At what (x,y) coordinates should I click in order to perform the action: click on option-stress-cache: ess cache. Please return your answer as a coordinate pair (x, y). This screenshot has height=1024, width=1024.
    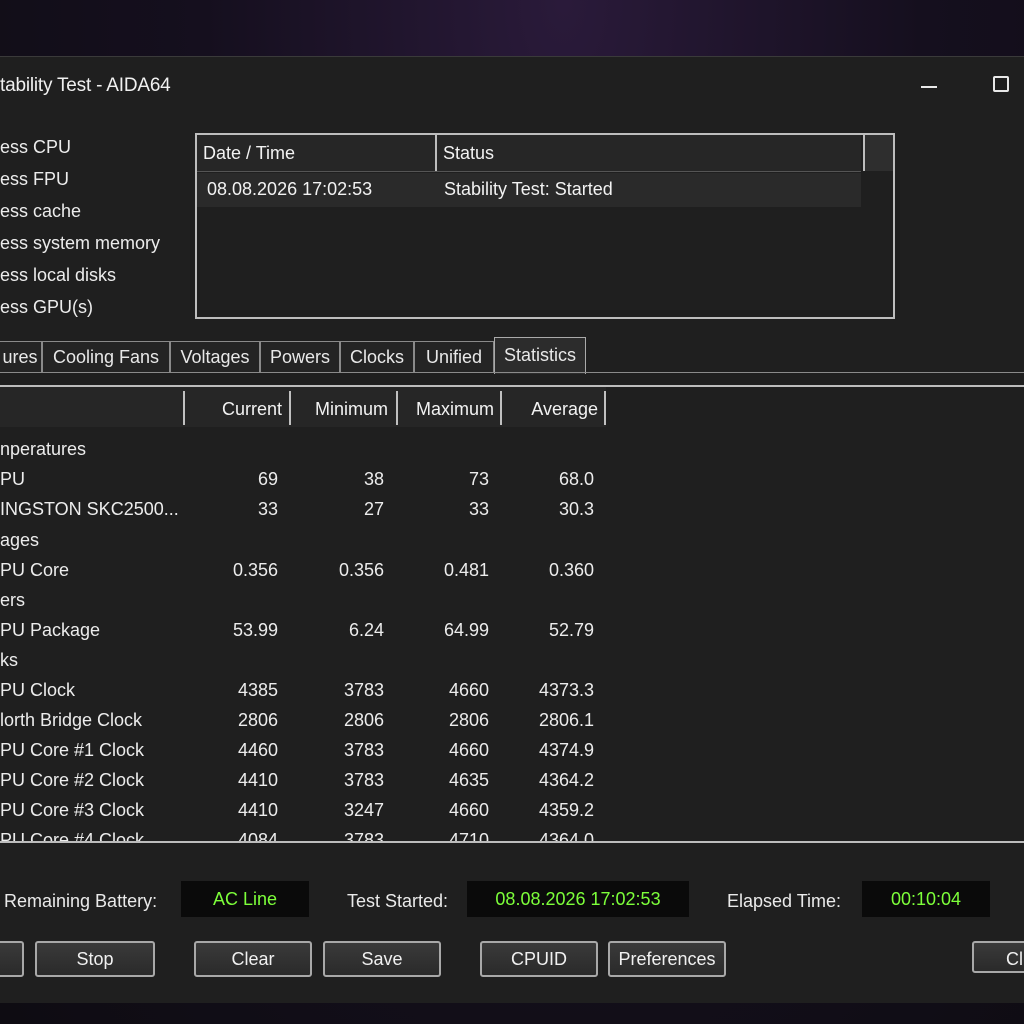
    Looking at the image, I should click on (40, 211).